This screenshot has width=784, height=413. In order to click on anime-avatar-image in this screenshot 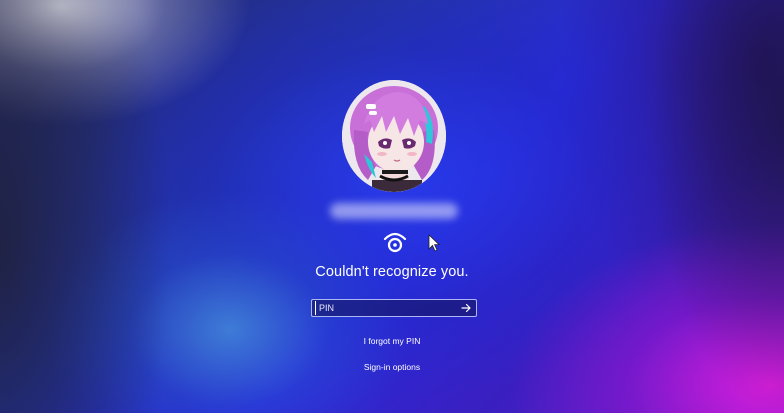, I will do `click(394, 136)`.